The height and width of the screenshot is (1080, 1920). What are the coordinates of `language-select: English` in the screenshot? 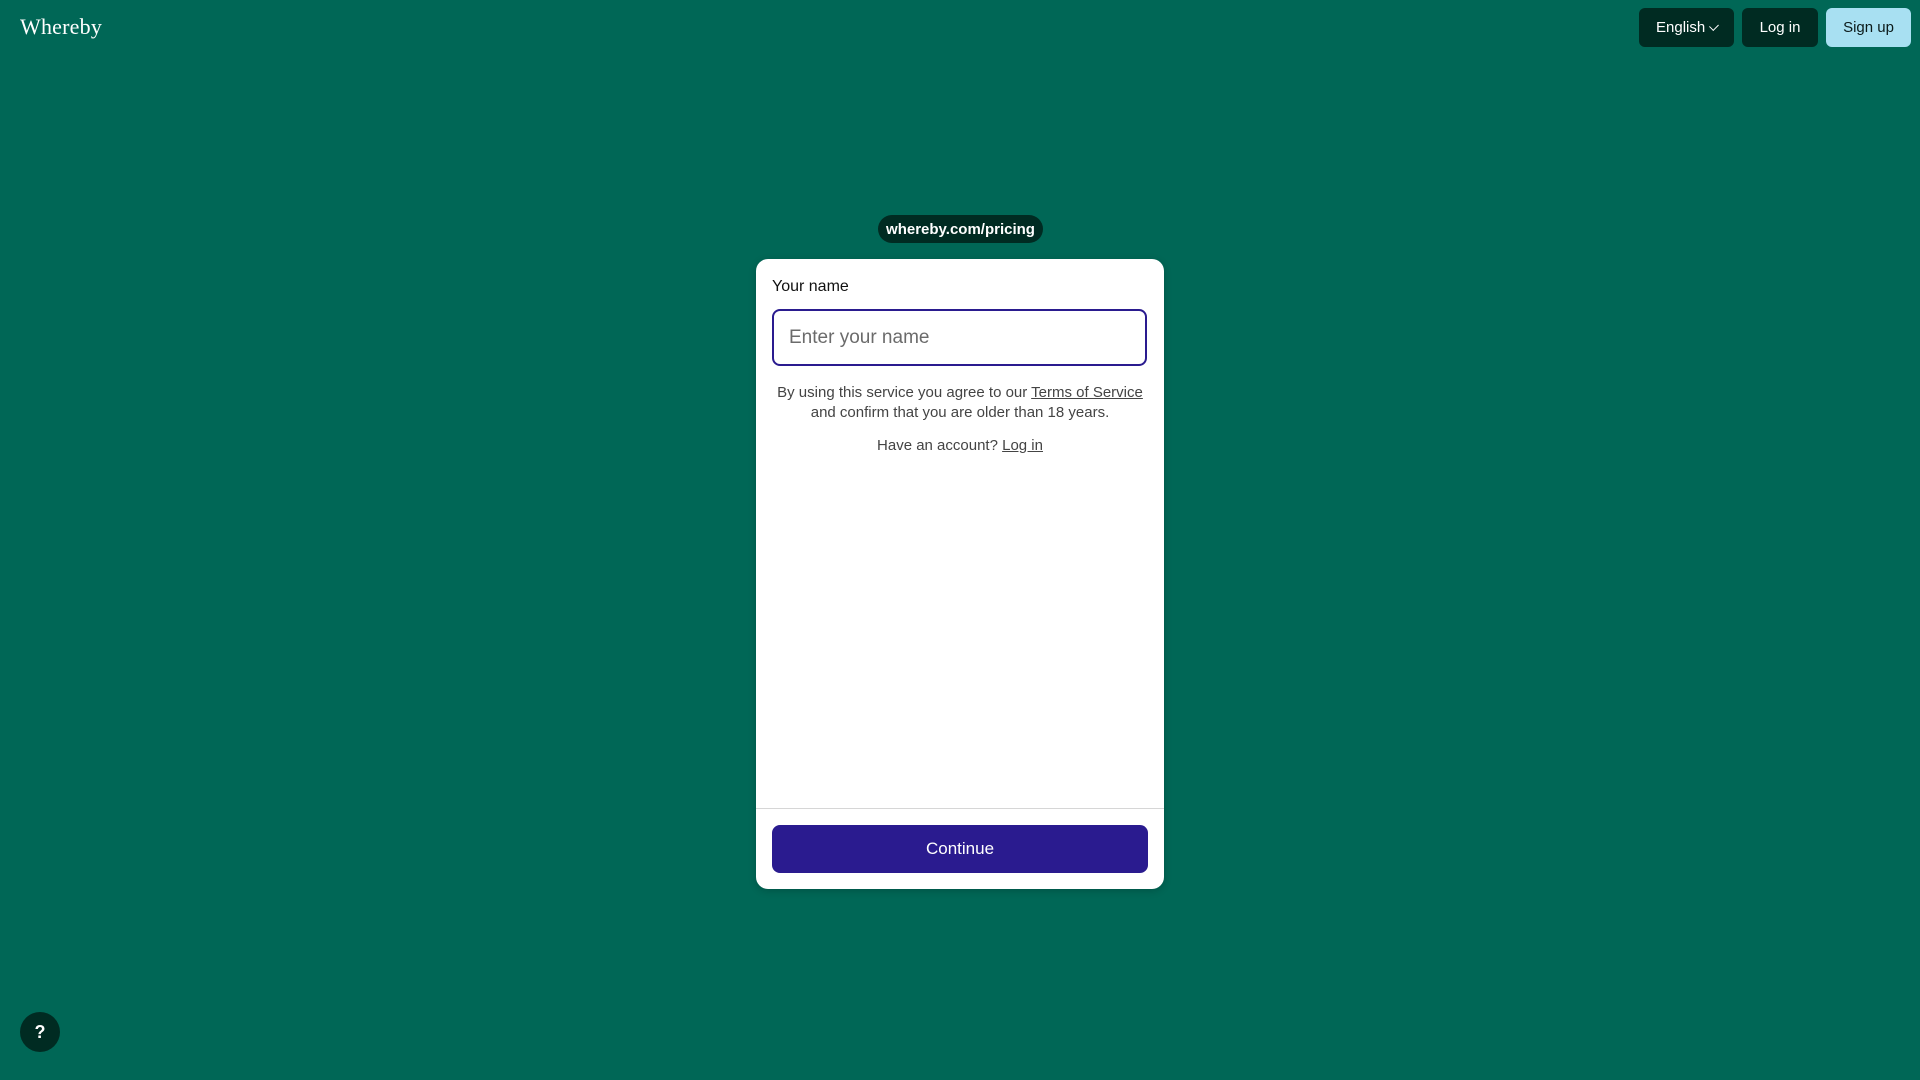 It's located at (1686, 27).